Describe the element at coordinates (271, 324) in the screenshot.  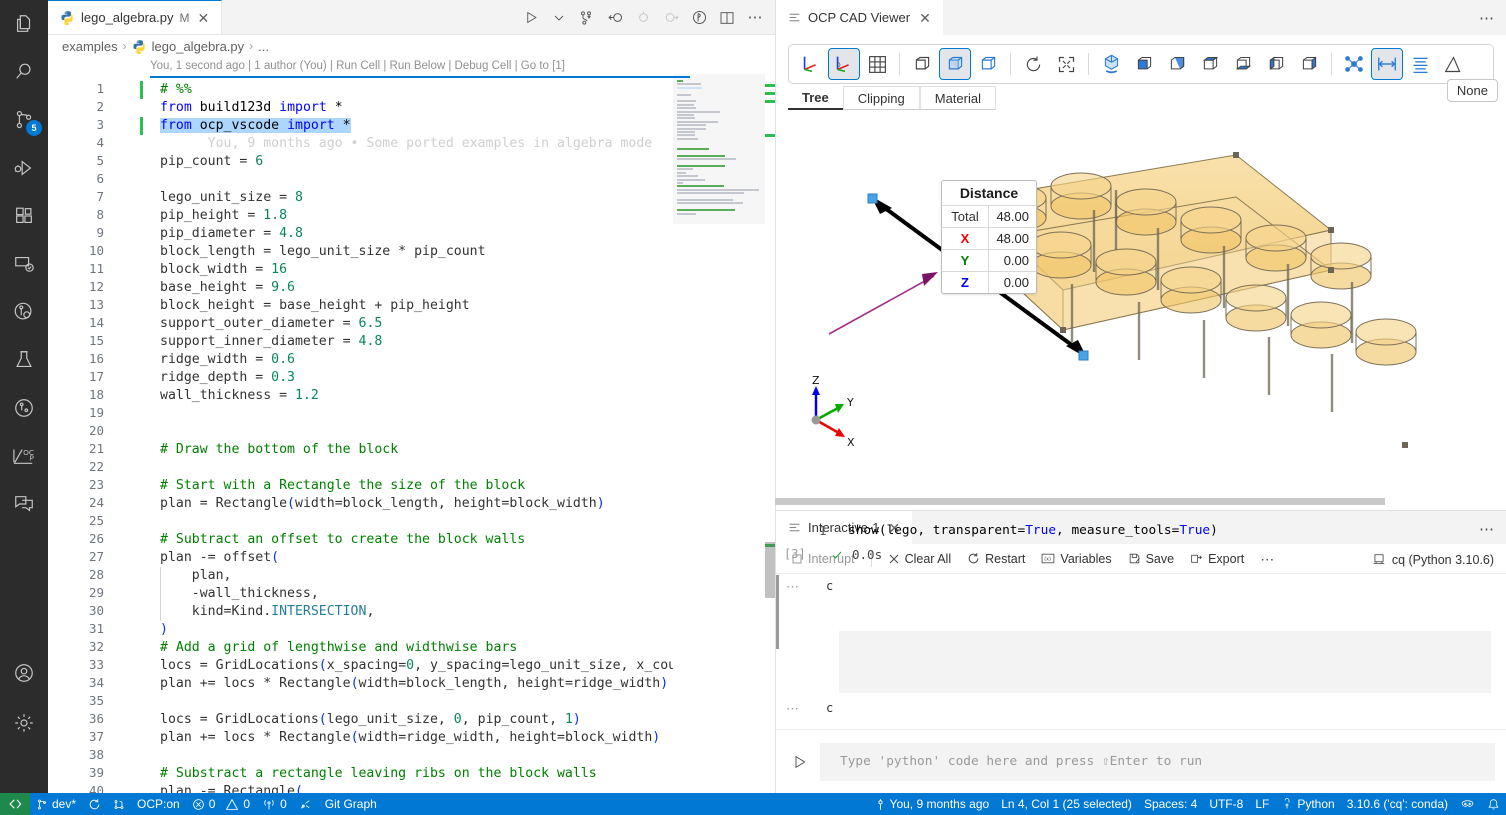
I see `code-line: support_outer_diameter = 6.5` at that location.